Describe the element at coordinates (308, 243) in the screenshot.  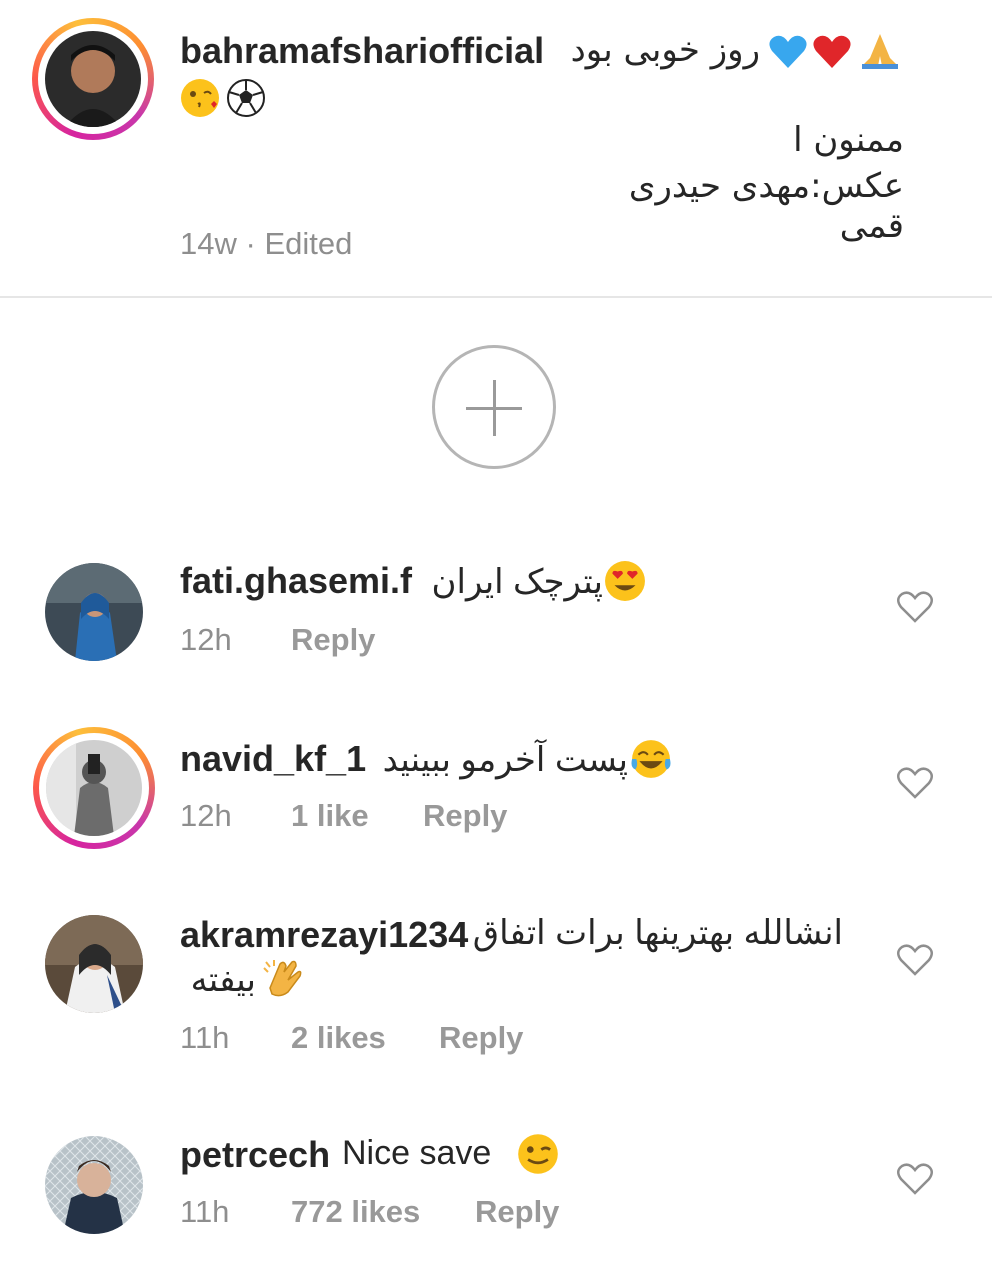
I see `post-edited-label: Edited` at that location.